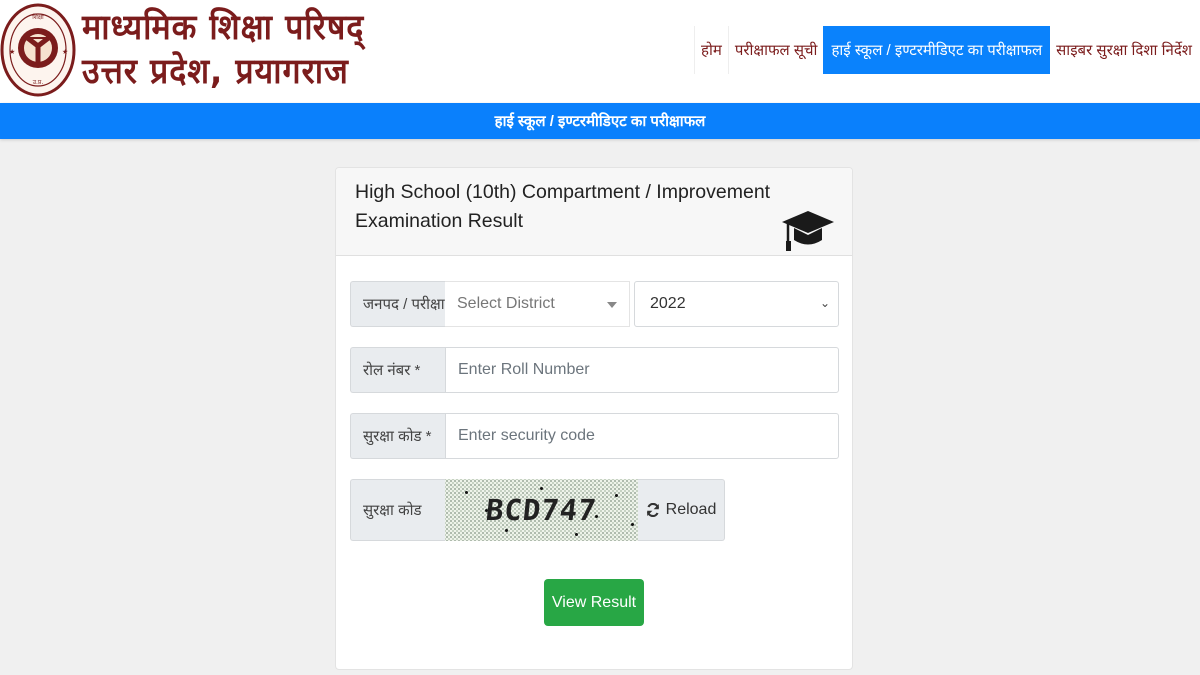 The height and width of the screenshot is (675, 1200). Describe the element at coordinates (38, 17) in the screenshot. I see `svg-text: शिक्षा` at that location.